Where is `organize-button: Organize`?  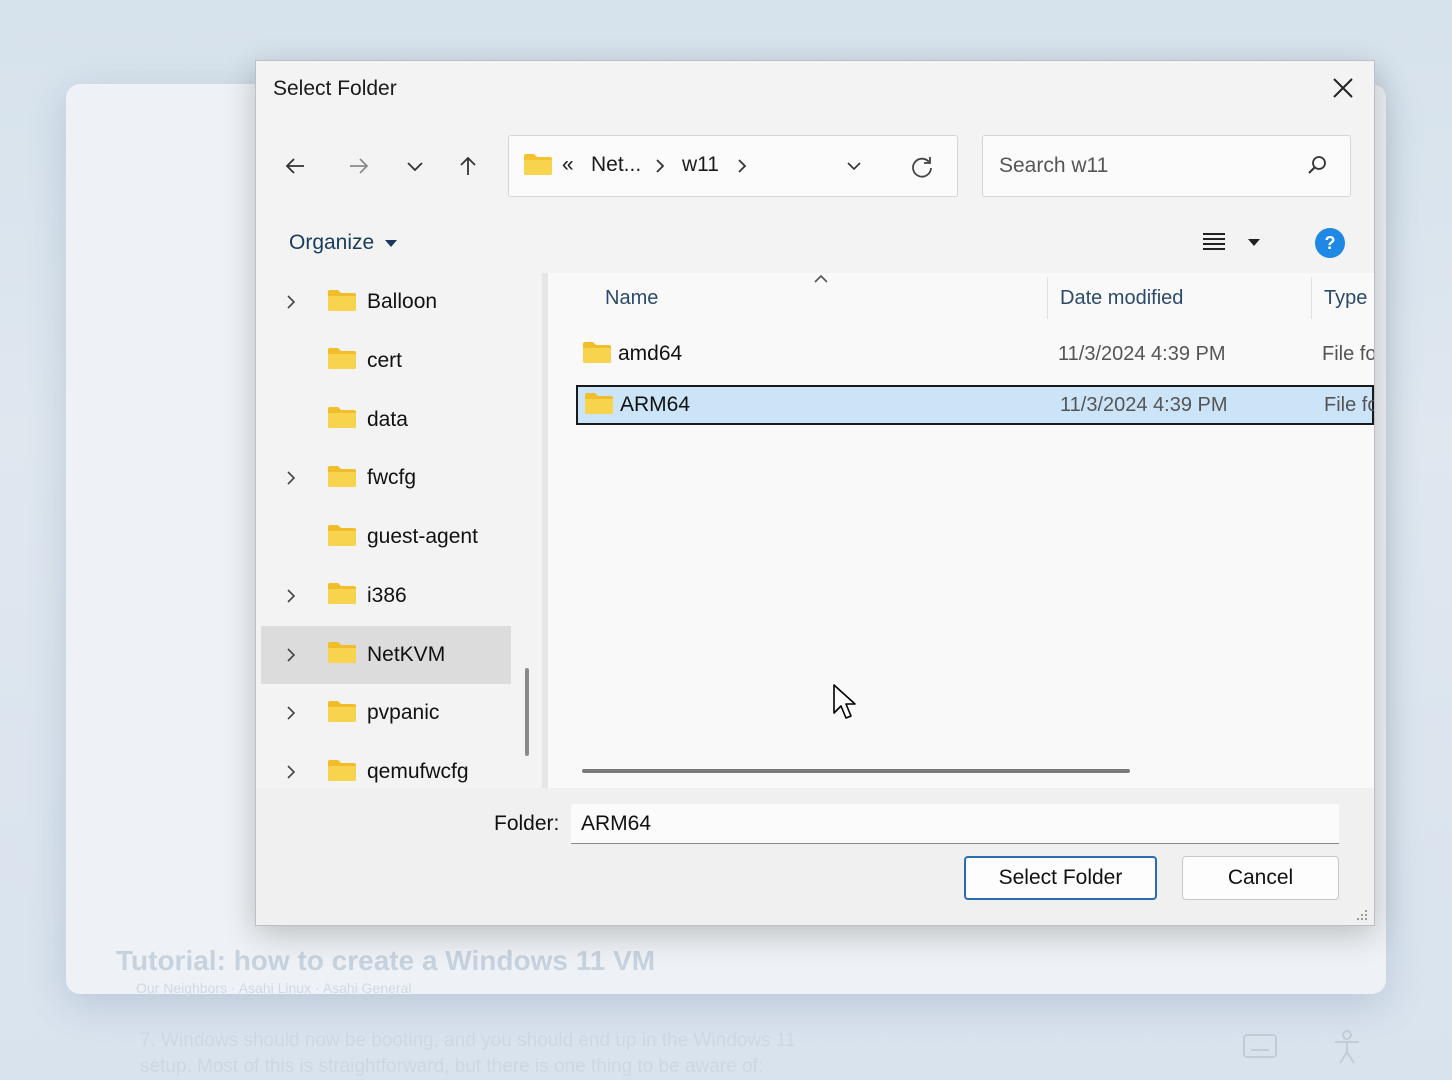
organize-button: Organize is located at coordinates (343, 243).